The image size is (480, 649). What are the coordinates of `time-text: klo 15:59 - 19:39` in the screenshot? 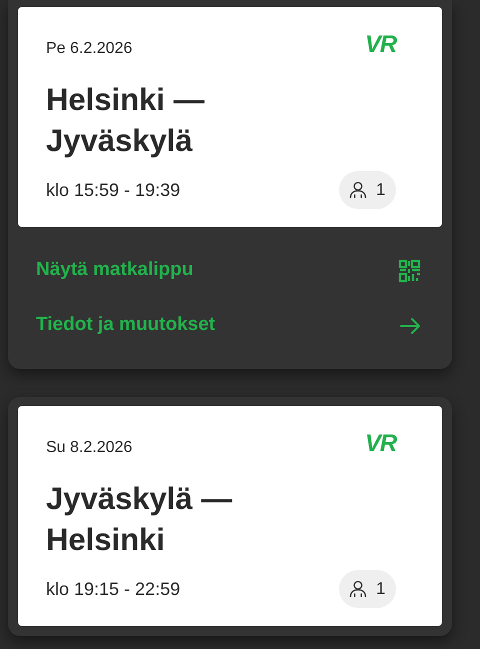 It's located at (113, 190).